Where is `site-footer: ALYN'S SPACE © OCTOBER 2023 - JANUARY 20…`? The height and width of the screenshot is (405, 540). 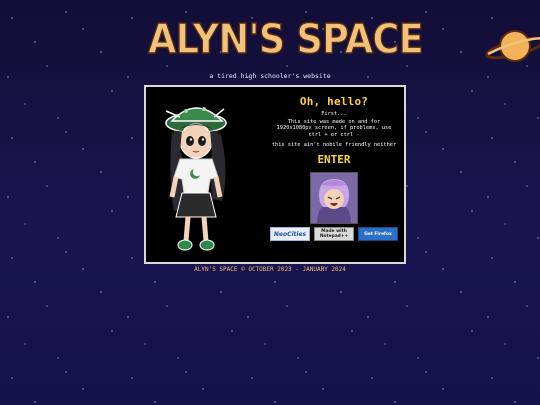 site-footer: ALYN'S SPACE © OCTOBER 2023 - JANUARY 20… is located at coordinates (270, 269).